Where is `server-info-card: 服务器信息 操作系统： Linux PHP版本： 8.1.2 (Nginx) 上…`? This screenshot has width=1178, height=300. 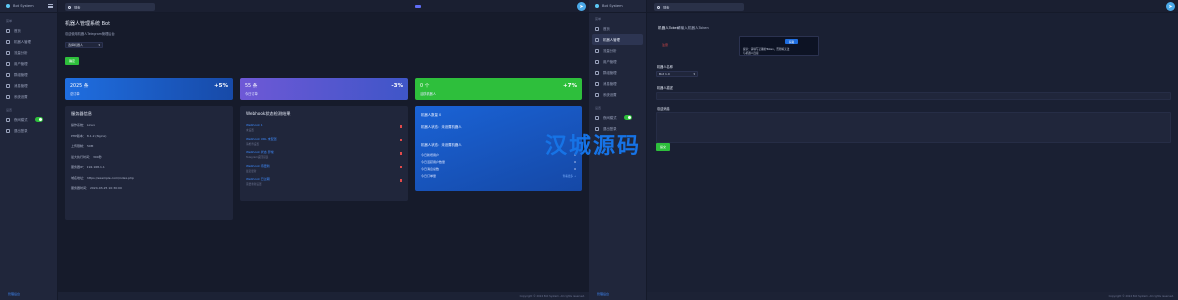 server-info-card: 服务器信息 操作系统： Linux PHP版本： 8.1.2 (Nginx) 上… is located at coordinates (149, 163).